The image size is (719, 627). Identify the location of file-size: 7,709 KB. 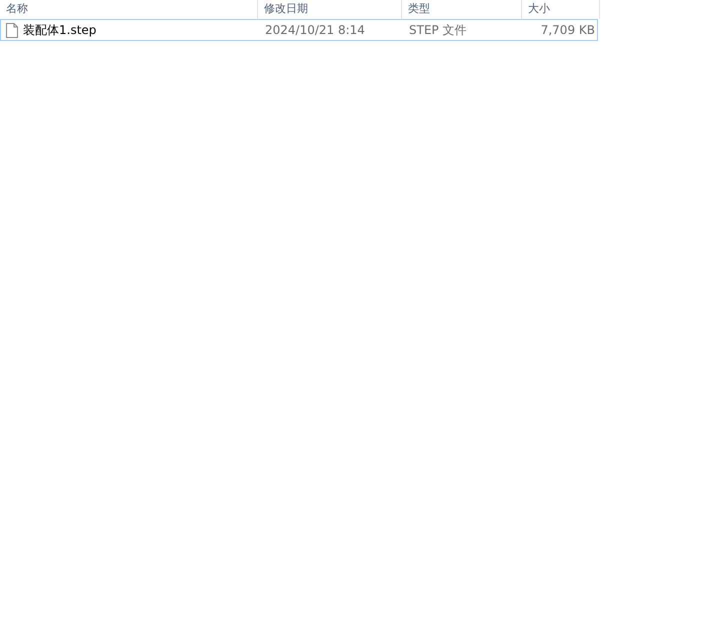
(567, 30).